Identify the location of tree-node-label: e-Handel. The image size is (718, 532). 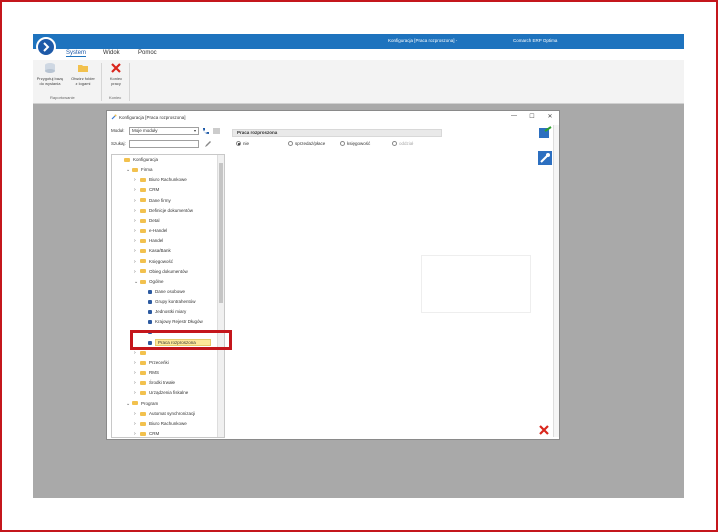
(158, 231).